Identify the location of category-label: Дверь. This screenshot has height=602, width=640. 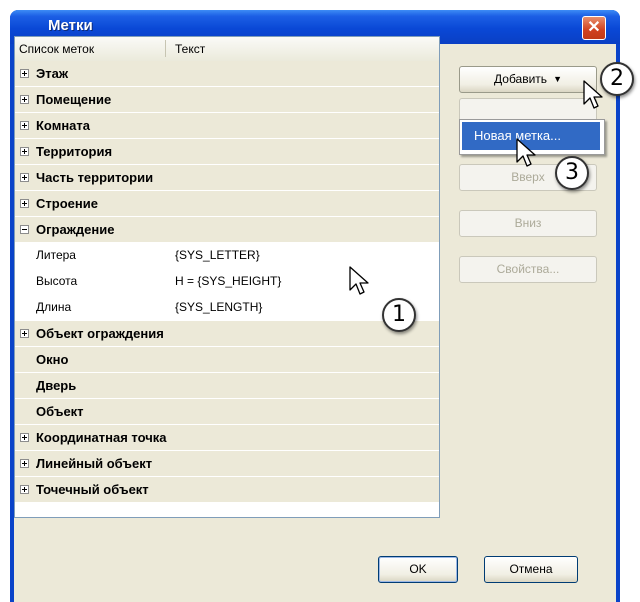
(56, 385).